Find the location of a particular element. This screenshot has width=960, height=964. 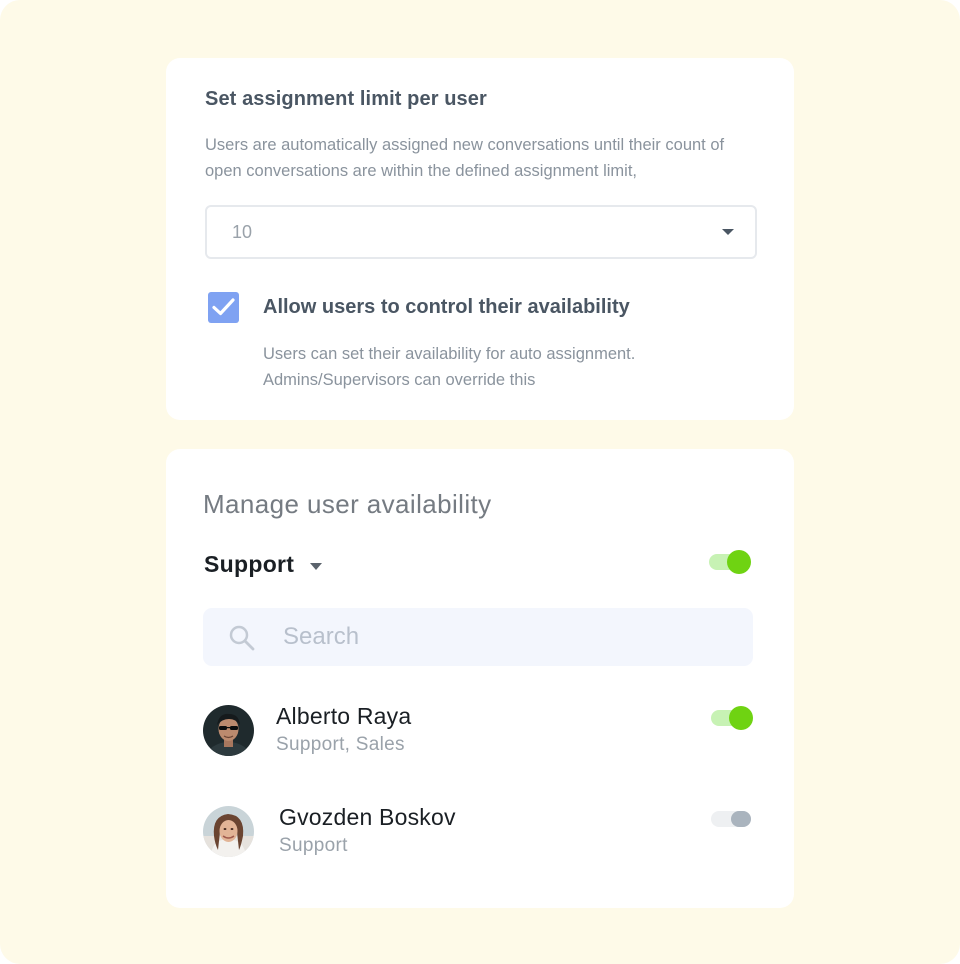

team-availability-toggle is located at coordinates (730, 562).